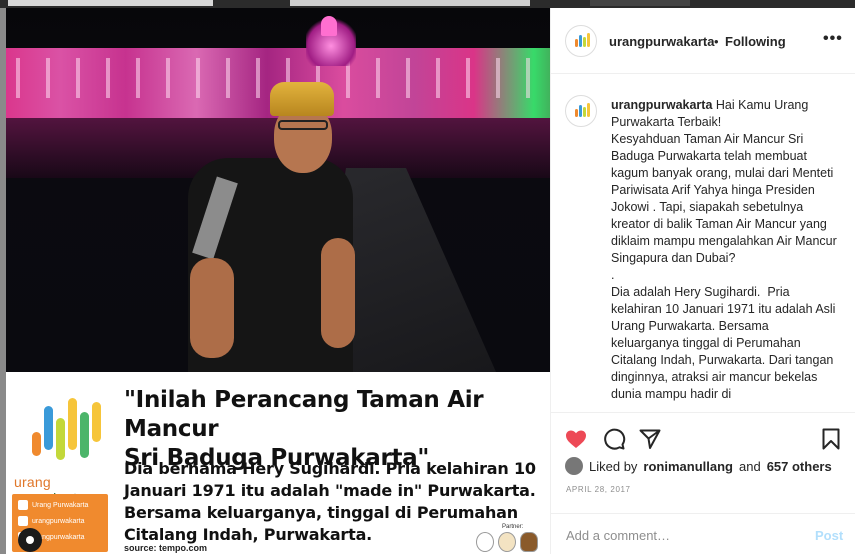  I want to click on liker-avatar, so click(574, 466).